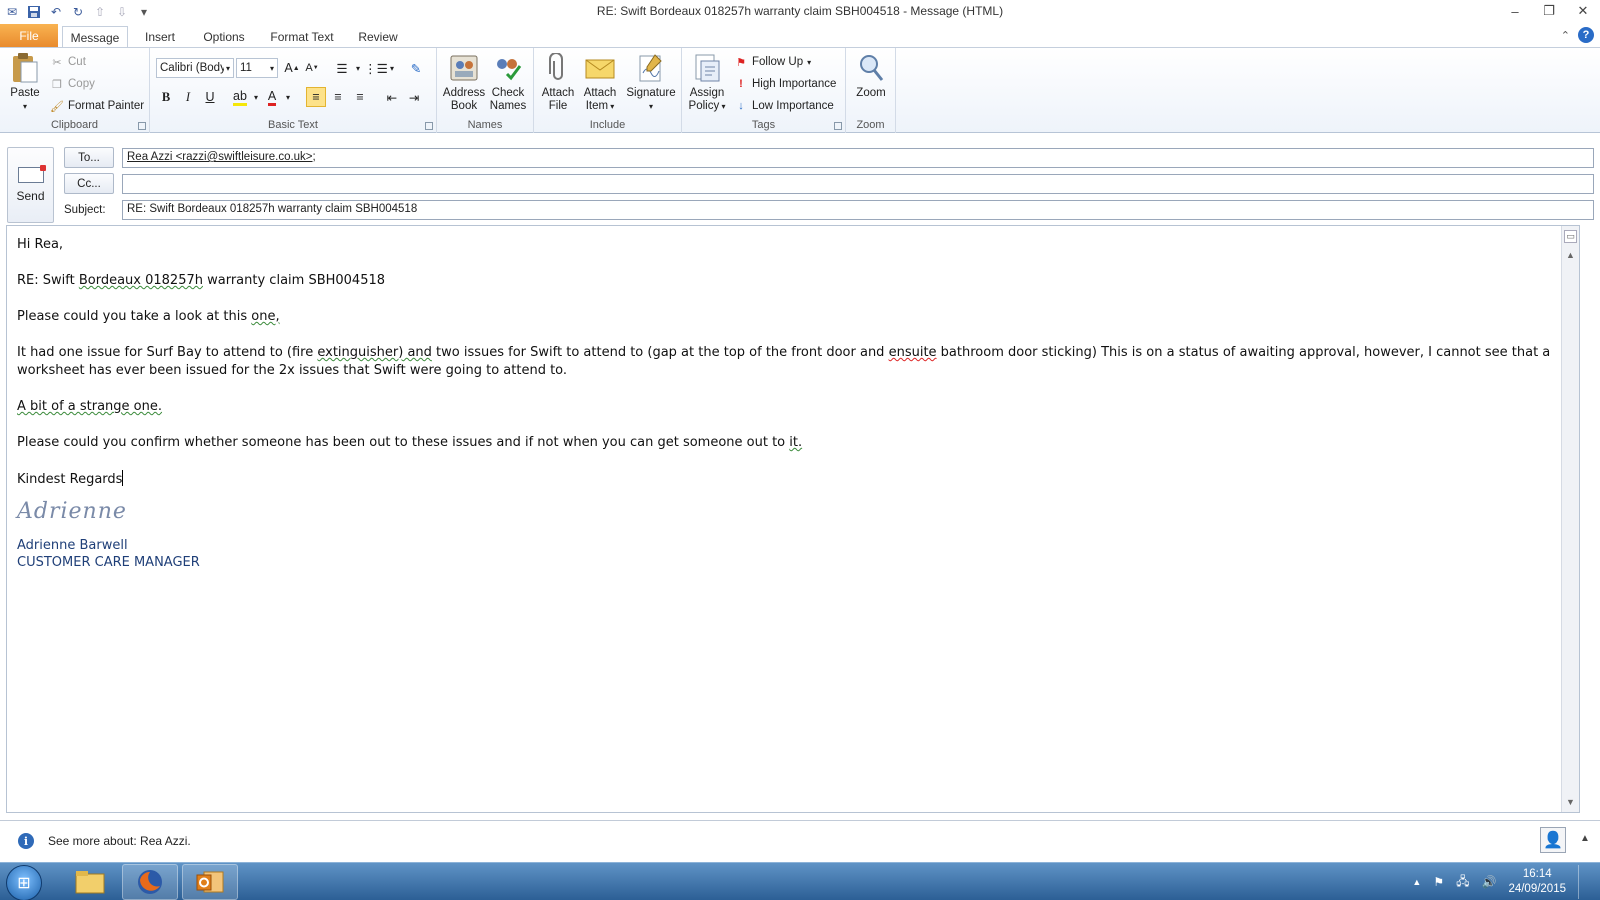 The width and height of the screenshot is (1600, 900). What do you see at coordinates (1462, 882) in the screenshot?
I see `network-icon: 🖧` at bounding box center [1462, 882].